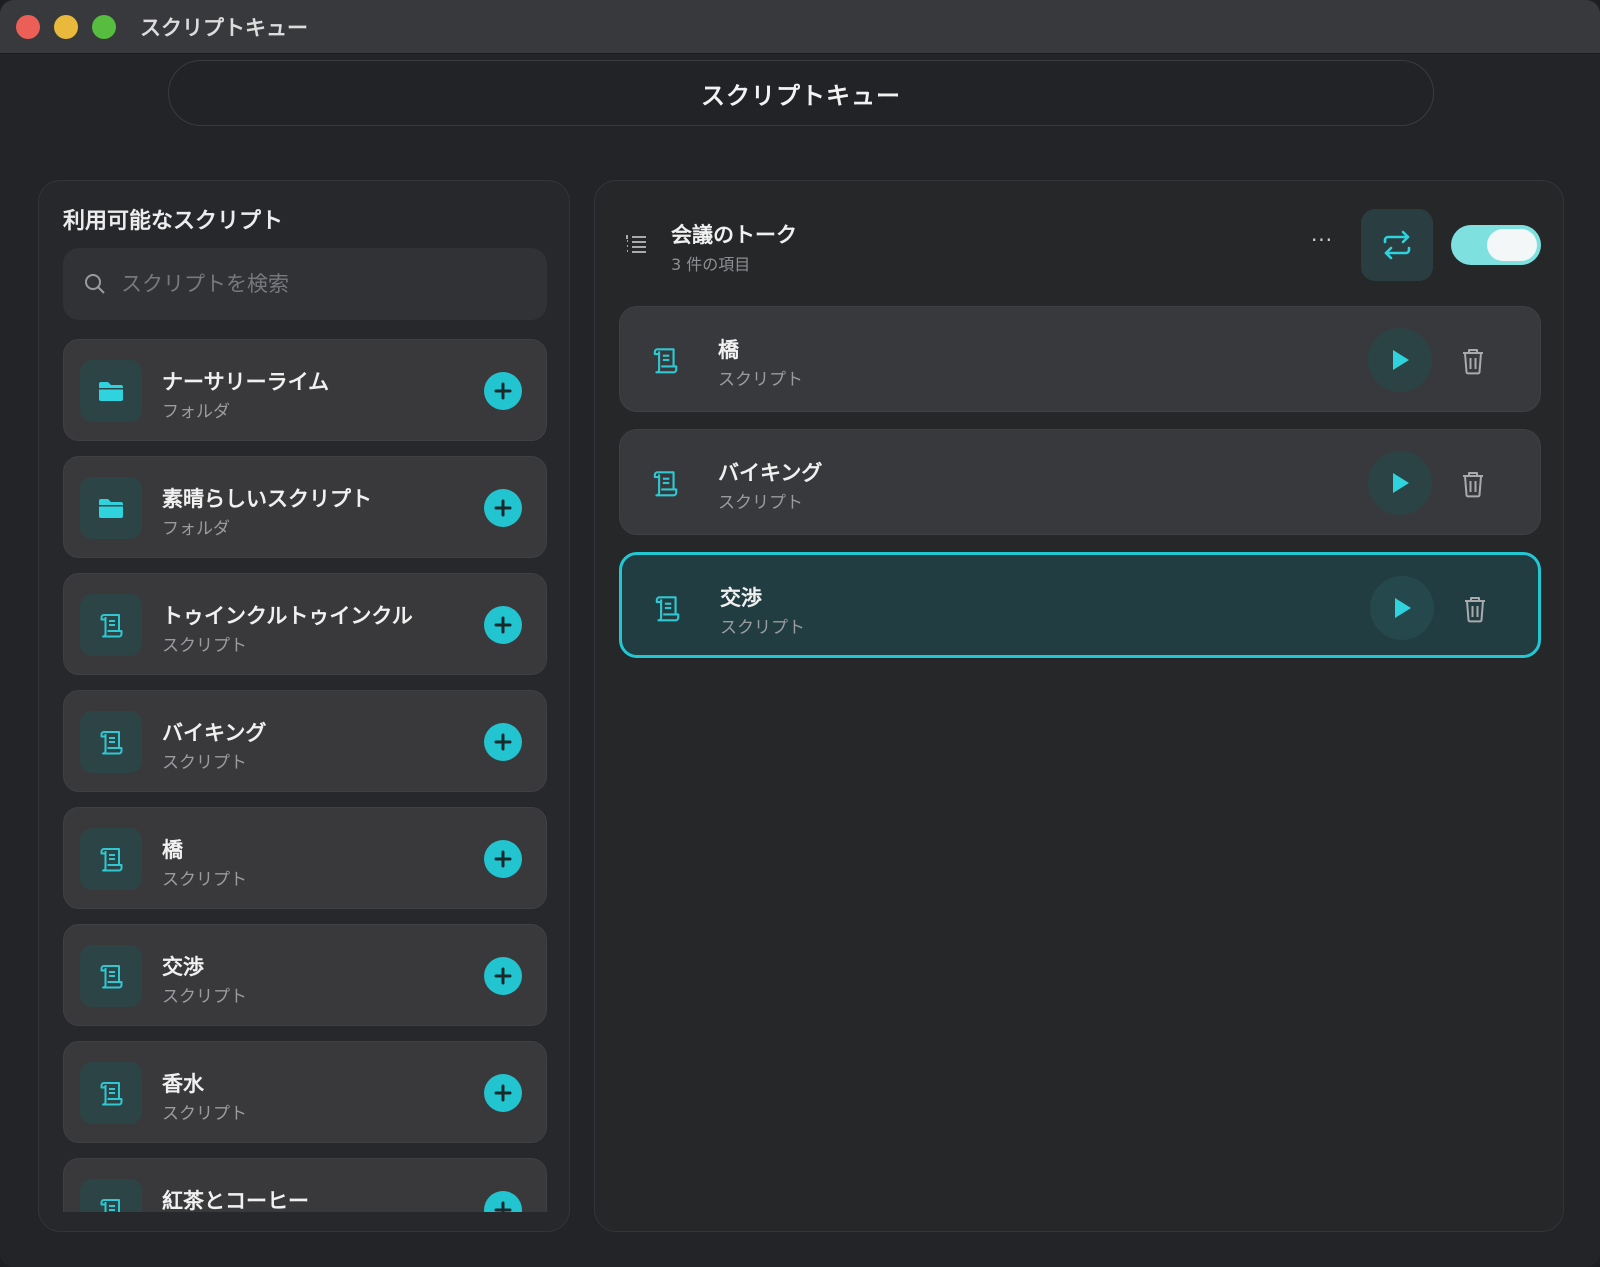 The image size is (1600, 1267). I want to click on library-item: 素晴らしいスクリプトフォルダ, so click(305, 507).